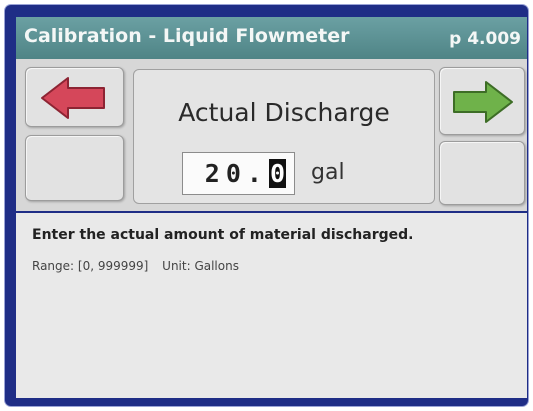 This screenshot has height=411, width=533. Describe the element at coordinates (200, 266) in the screenshot. I see `unit-text: Unit: Gallons` at that location.